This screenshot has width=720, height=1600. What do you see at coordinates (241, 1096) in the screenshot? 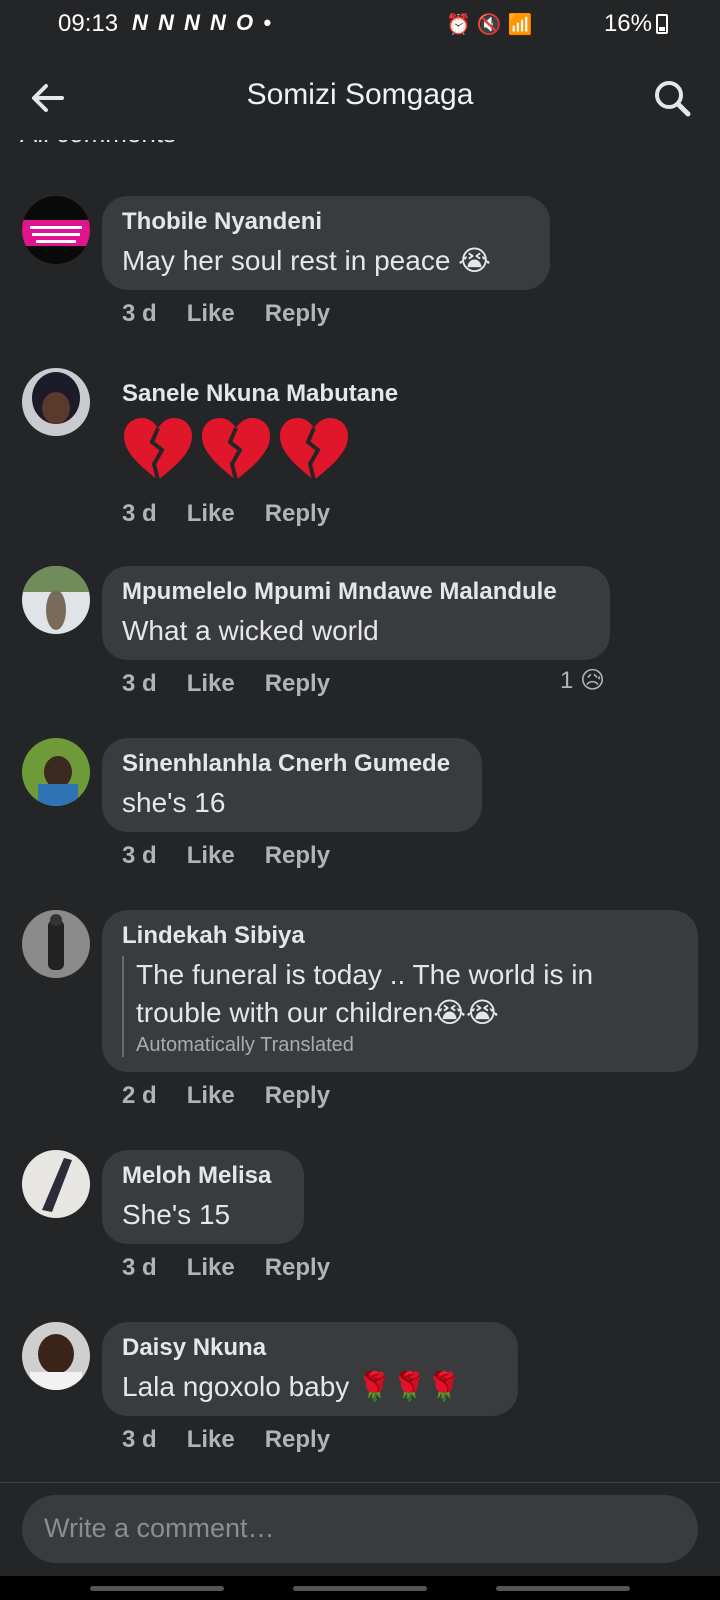
I see `comment-actions: 2 d Like Reply` at bounding box center [241, 1096].